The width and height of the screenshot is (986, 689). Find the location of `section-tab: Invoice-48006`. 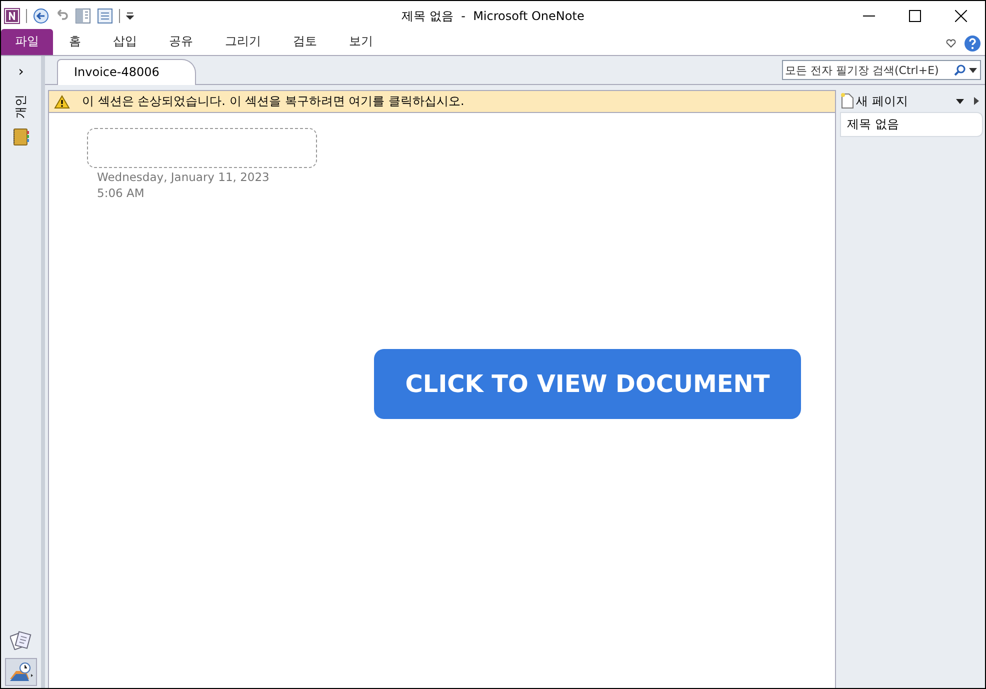

section-tab: Invoice-48006 is located at coordinates (126, 72).